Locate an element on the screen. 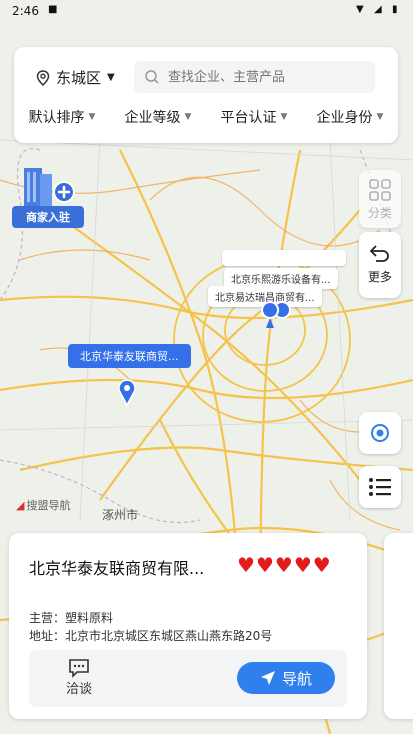 The width and height of the screenshot is (413, 734). sim-icon: ■ is located at coordinates (53, 9).